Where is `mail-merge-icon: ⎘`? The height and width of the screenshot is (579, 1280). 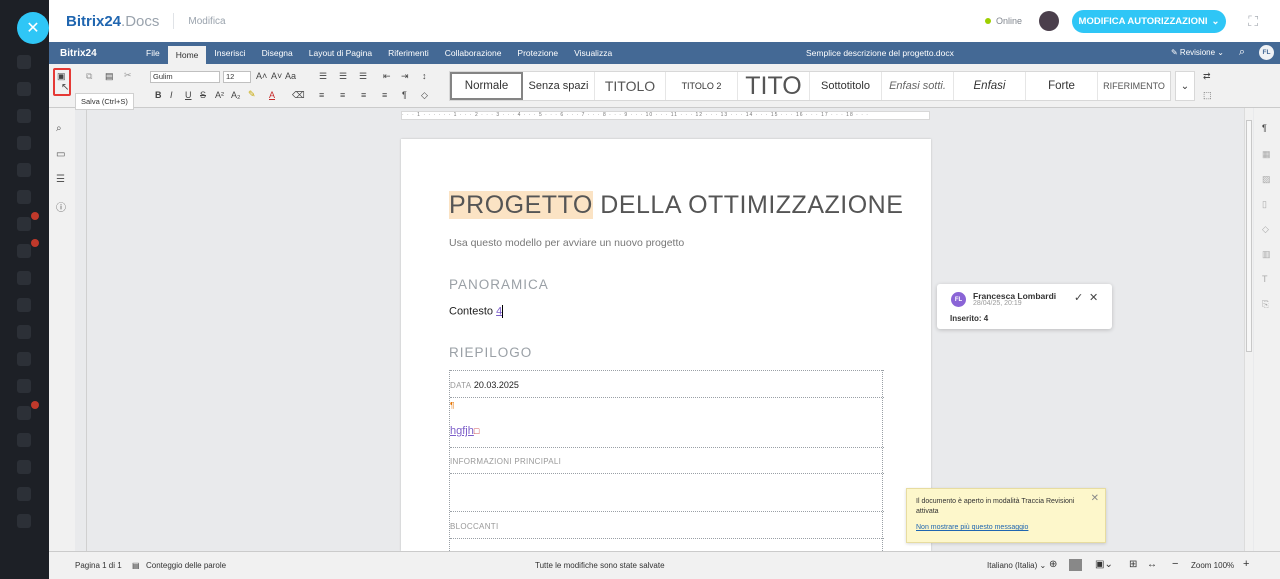 mail-merge-icon: ⎘ is located at coordinates (1265, 304).